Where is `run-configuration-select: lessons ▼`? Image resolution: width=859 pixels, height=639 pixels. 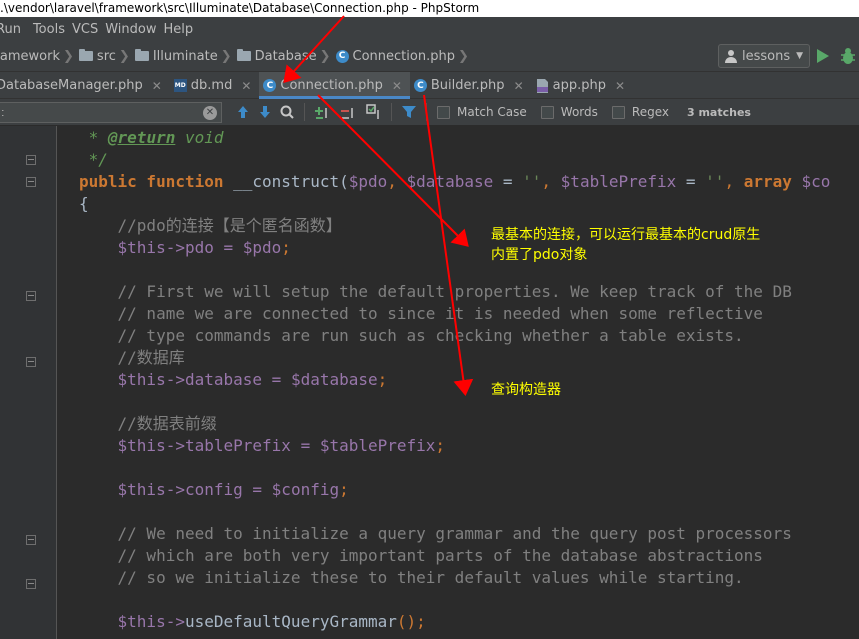
run-configuration-select: lessons ▼ is located at coordinates (764, 56).